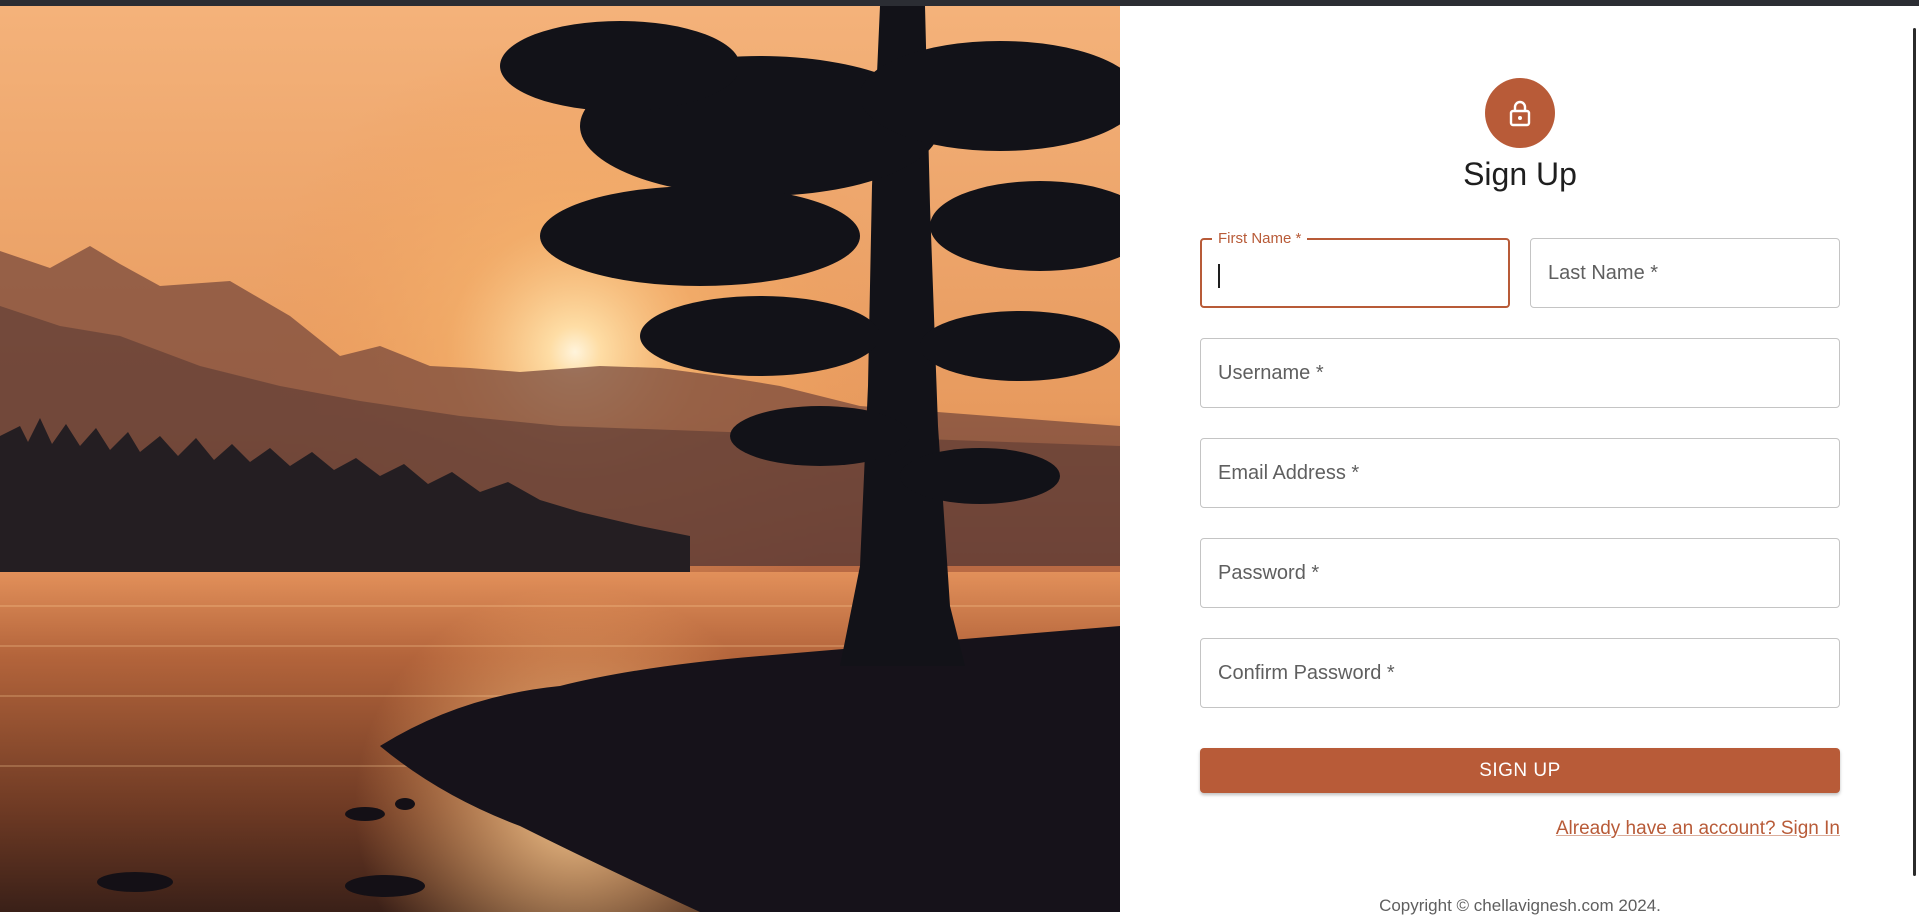 Image resolution: width=1919 pixels, height=916 pixels. I want to click on scrollbar, so click(1913, 459).